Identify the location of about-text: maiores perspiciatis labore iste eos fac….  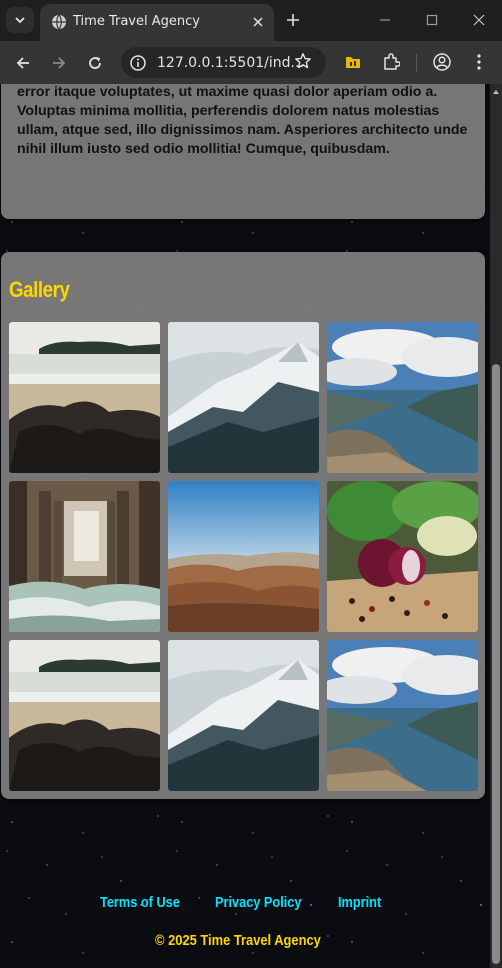
(242, 120).